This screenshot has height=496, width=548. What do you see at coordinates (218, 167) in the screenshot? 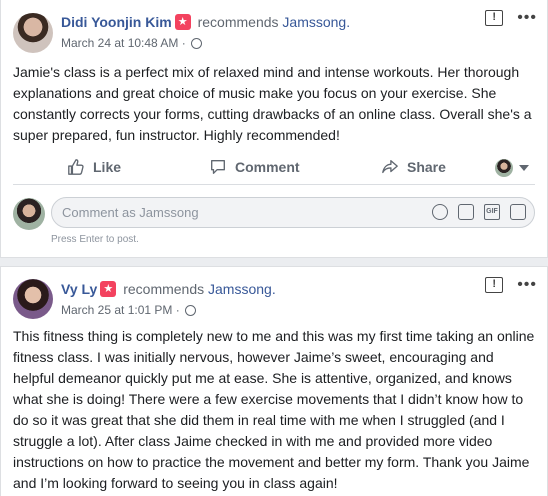
I see `comment-bubble-icon` at bounding box center [218, 167].